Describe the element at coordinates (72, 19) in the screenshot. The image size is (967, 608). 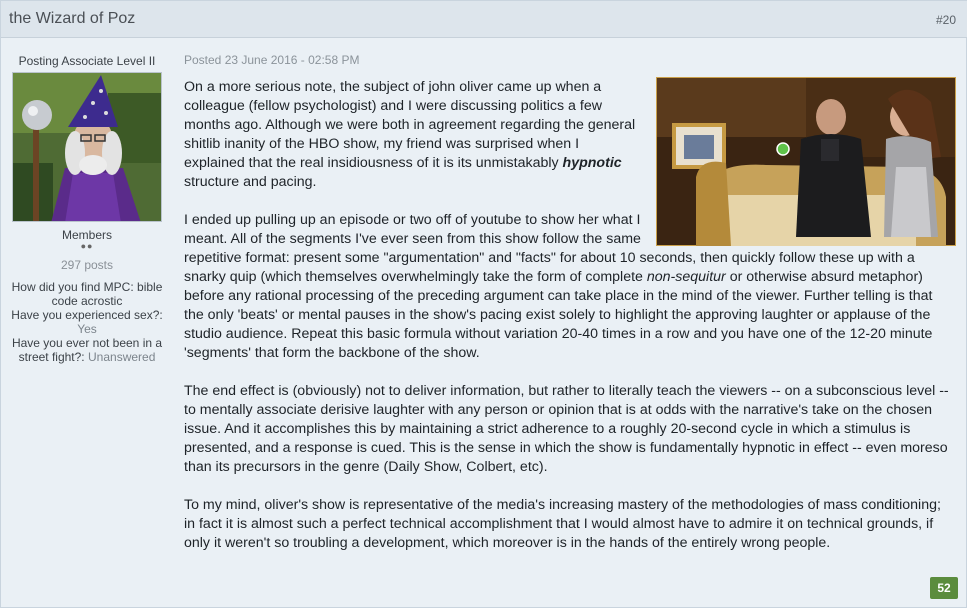
I see `author-name-link: the Wizard of Poz` at that location.